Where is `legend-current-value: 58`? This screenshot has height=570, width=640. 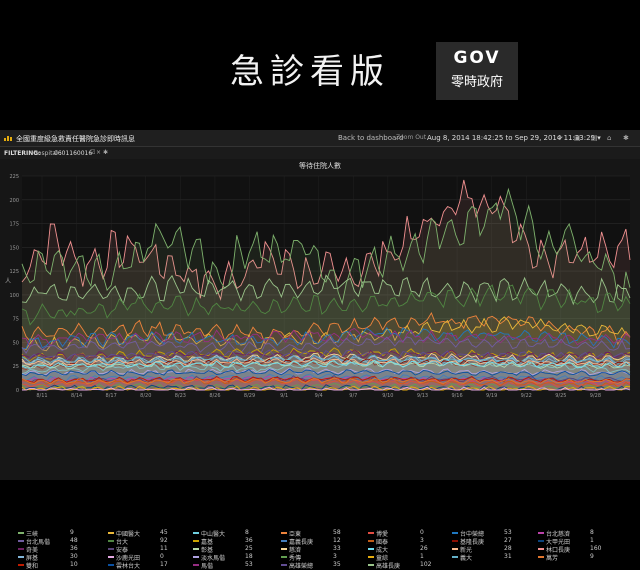
legend-current-value: 58 is located at coordinates (337, 532).